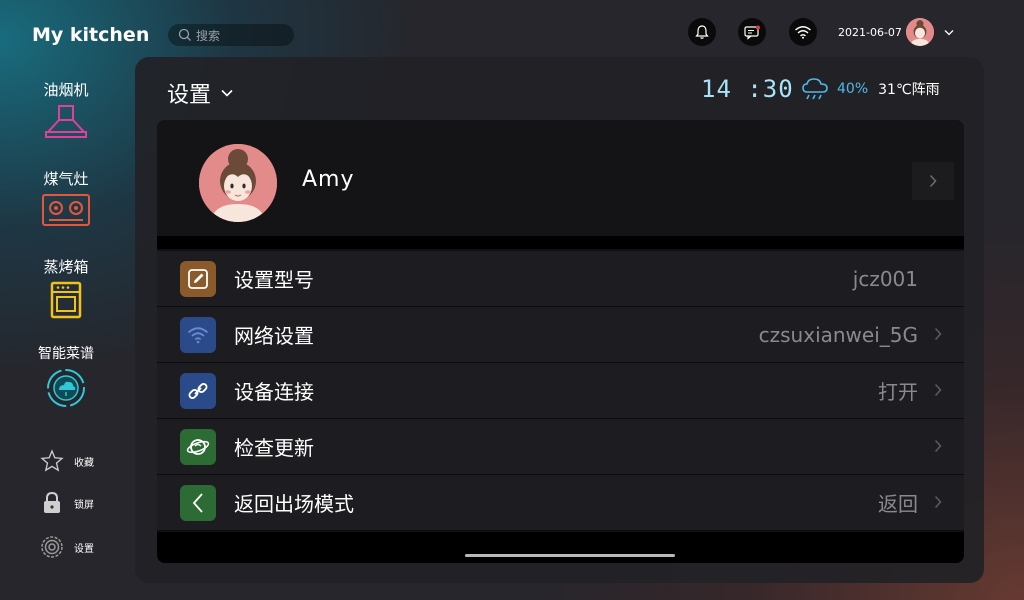 The image size is (1024, 600). Describe the element at coordinates (84, 505) in the screenshot. I see `sidebar-item-label: 锁屏` at that location.